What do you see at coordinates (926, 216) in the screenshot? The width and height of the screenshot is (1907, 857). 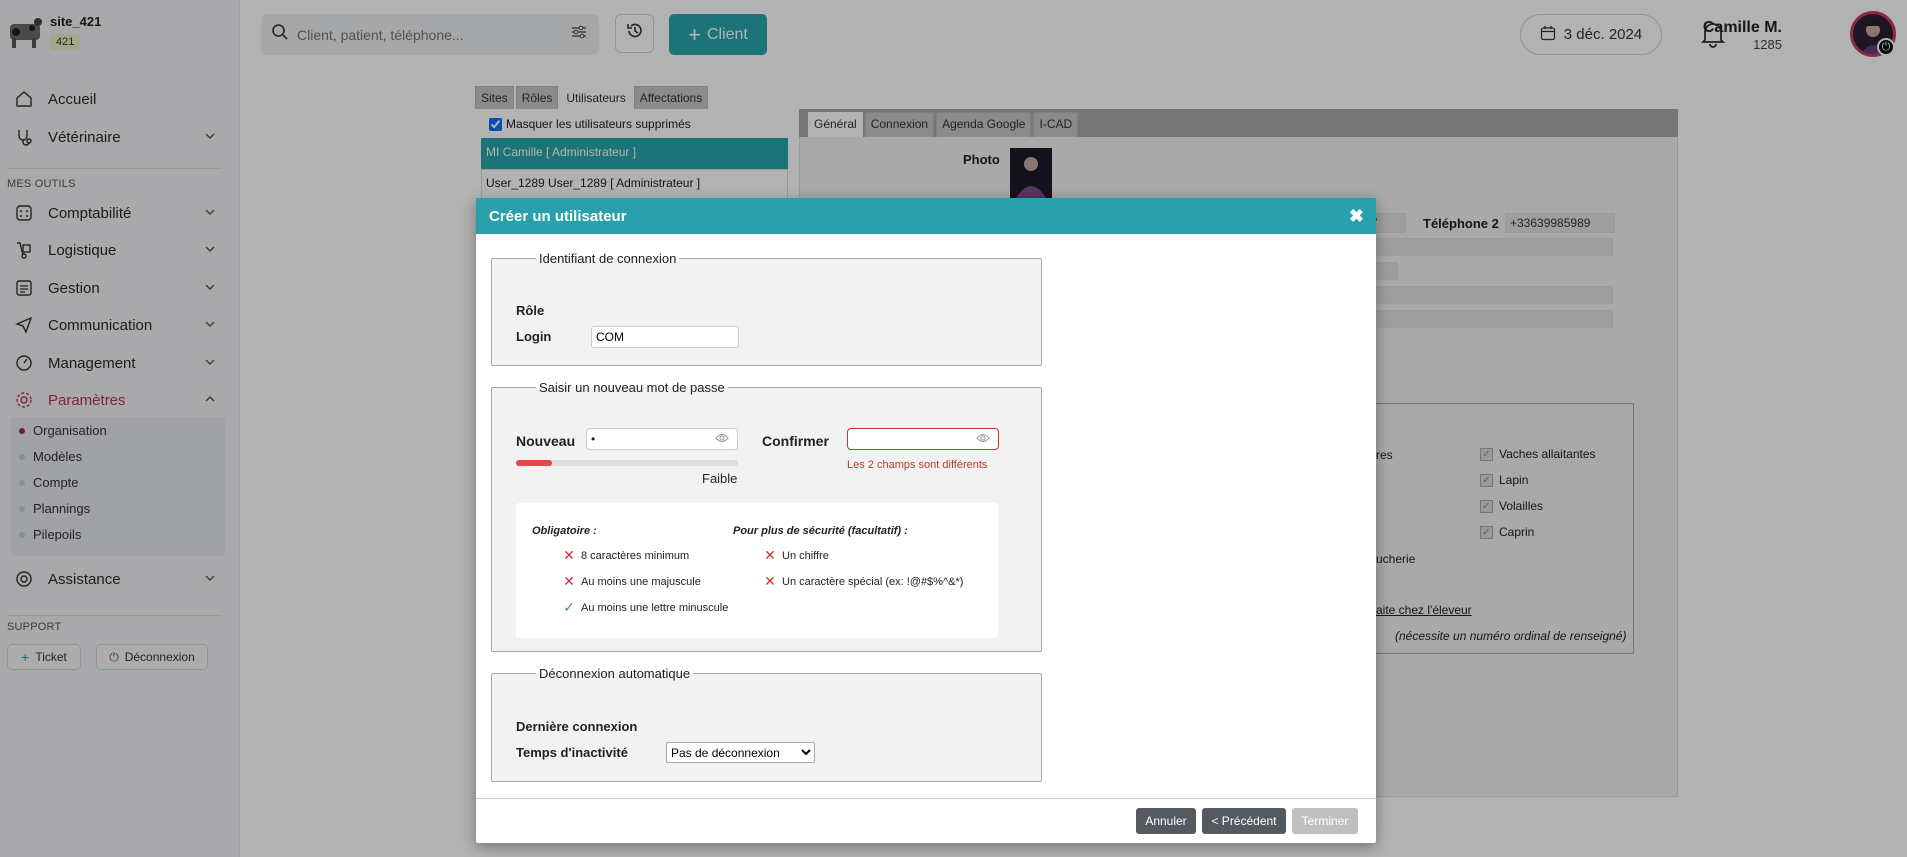 I see `dialog-header: Créer un utilisateur ✖` at bounding box center [926, 216].